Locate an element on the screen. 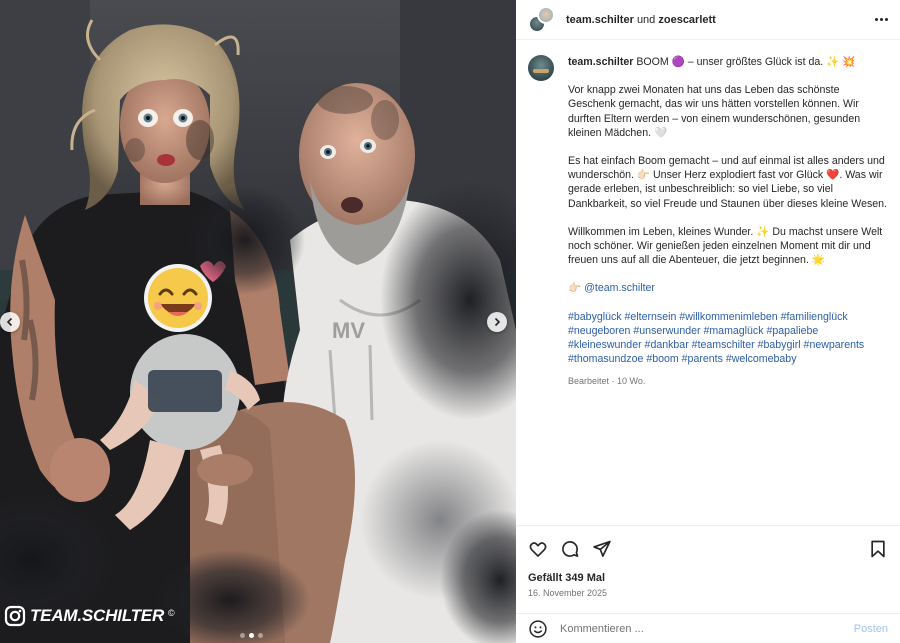  heart-icon is located at coordinates (538, 549).